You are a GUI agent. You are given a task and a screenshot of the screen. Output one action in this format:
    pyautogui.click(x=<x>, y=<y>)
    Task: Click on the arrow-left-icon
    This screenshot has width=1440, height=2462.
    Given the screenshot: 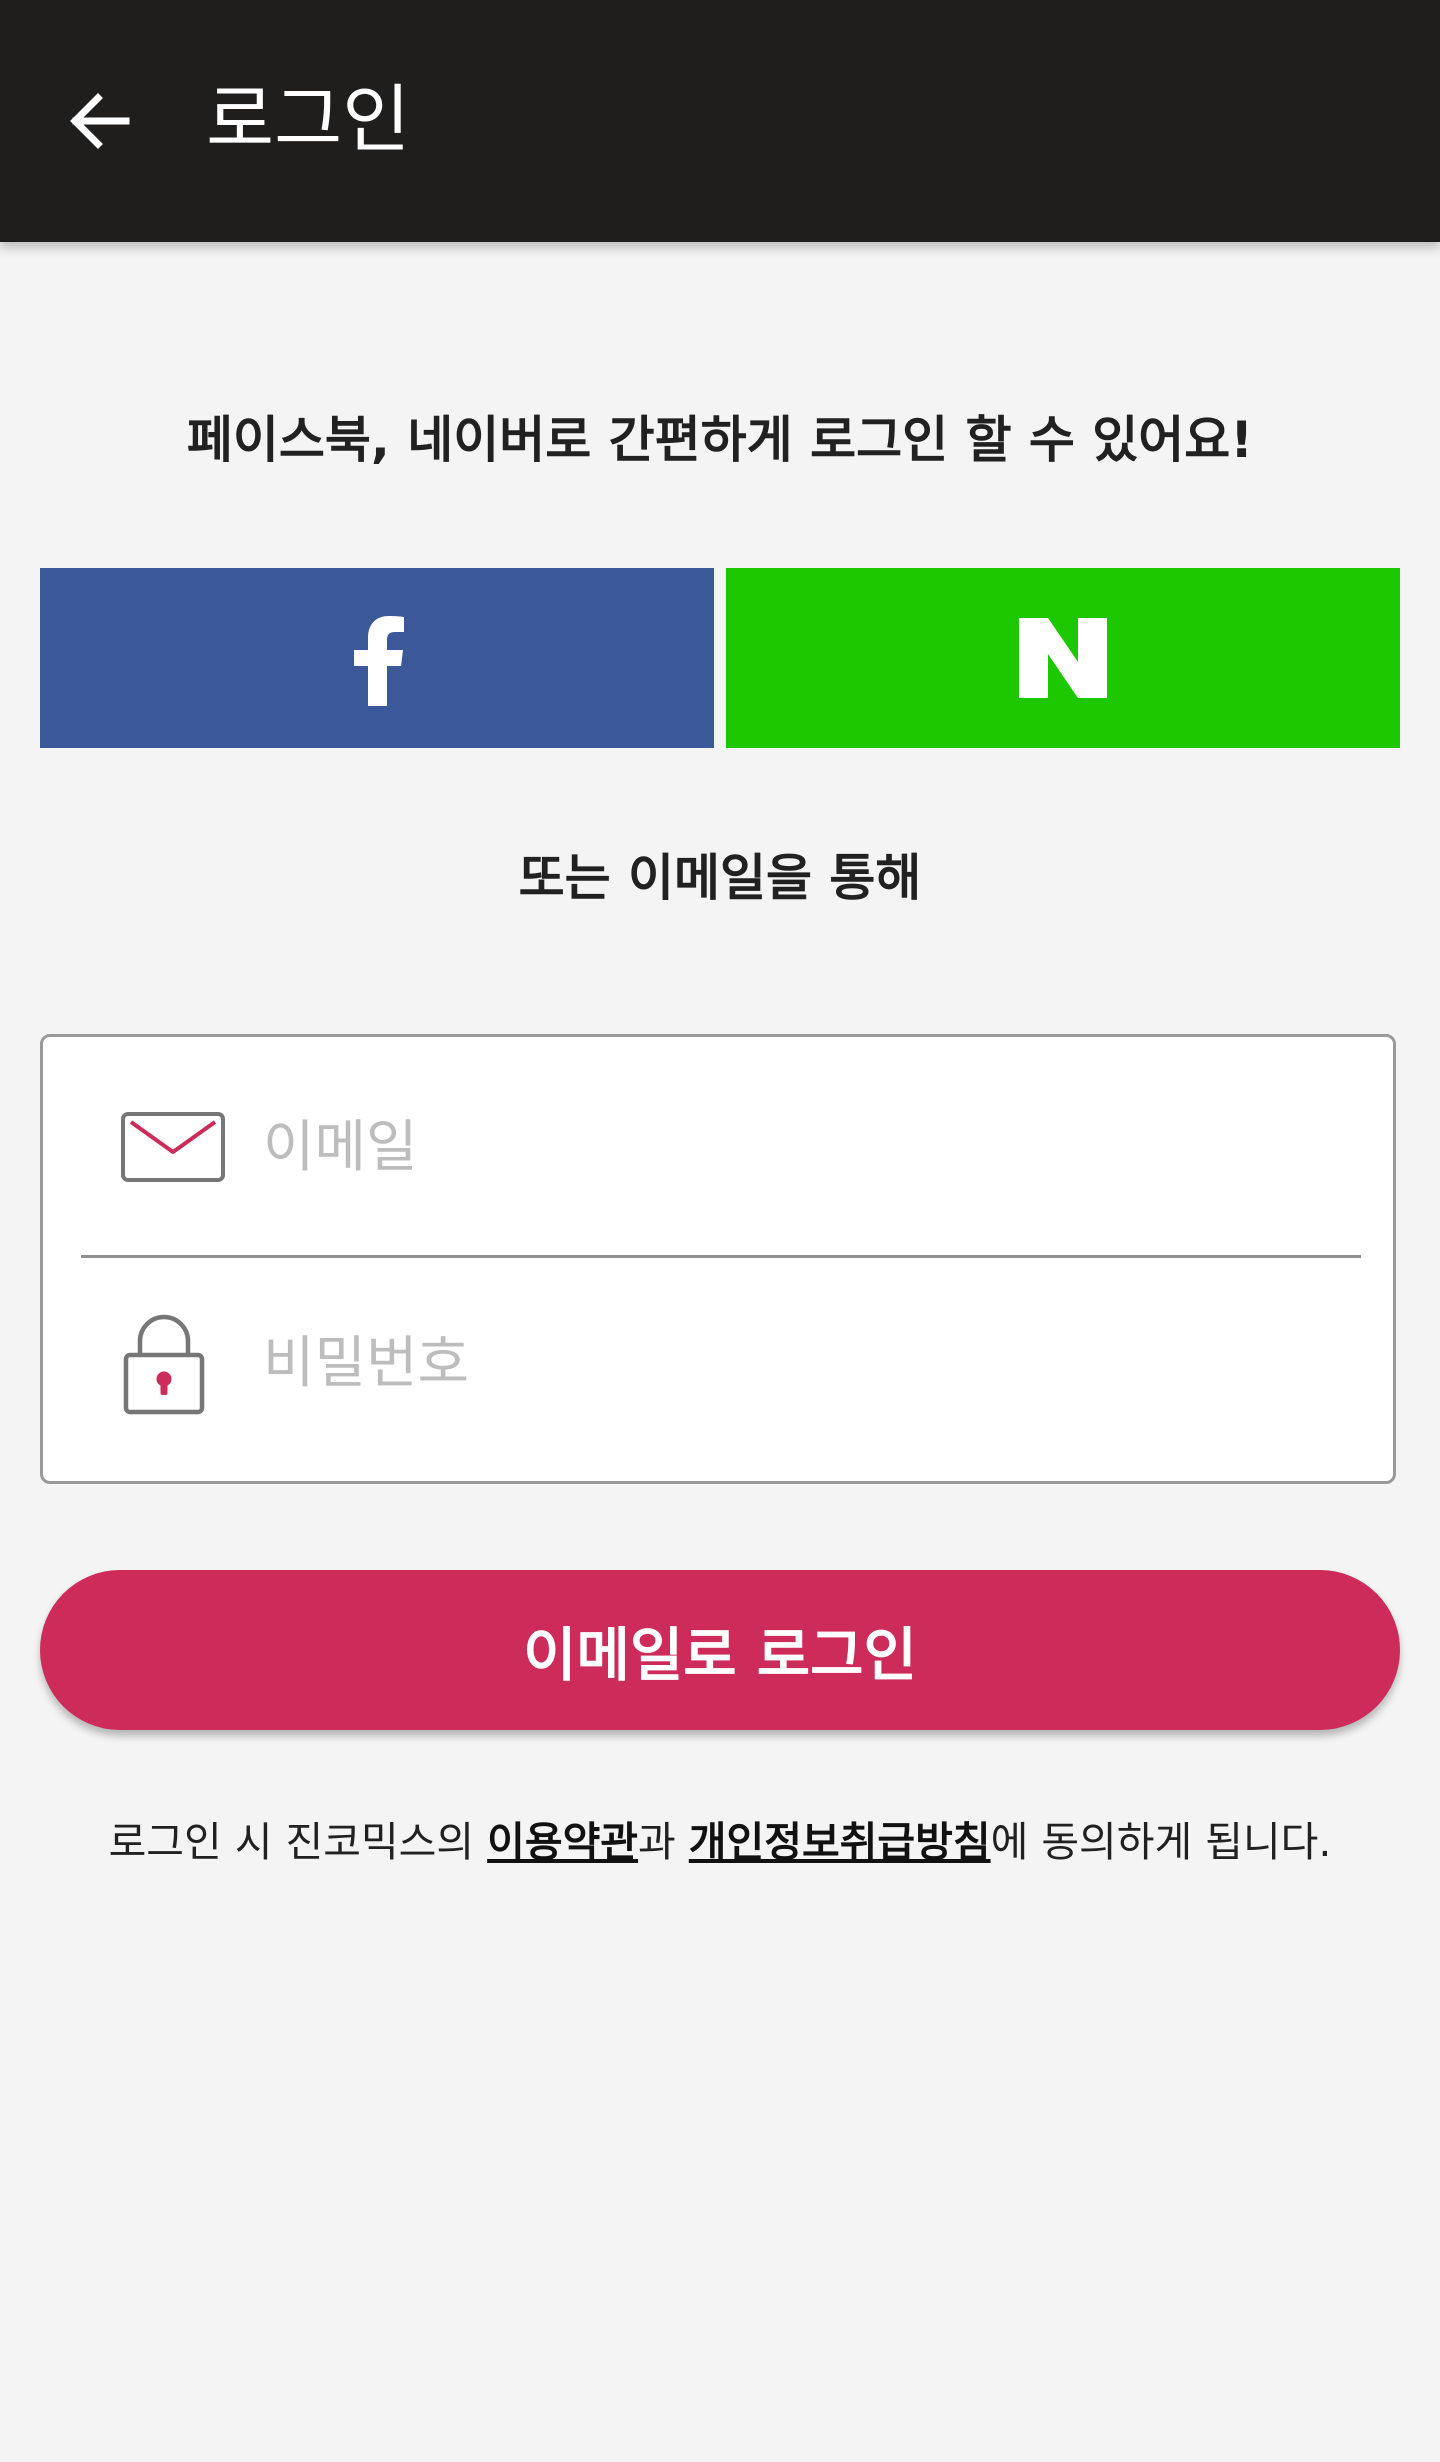 What is the action you would take?
    pyautogui.click(x=100, y=121)
    